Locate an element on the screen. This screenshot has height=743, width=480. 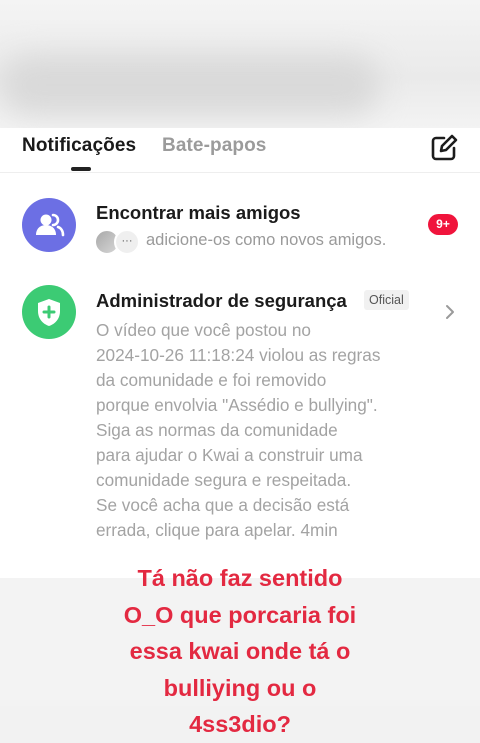
friends-subtitle: adicione-os como novos amigos. is located at coordinates (266, 240).